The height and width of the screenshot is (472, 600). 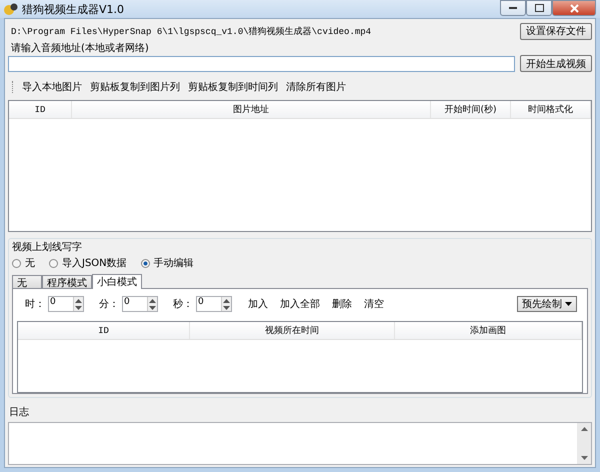 What do you see at coordinates (167, 263) in the screenshot?
I see `radio-option: 手动编辑` at bounding box center [167, 263].